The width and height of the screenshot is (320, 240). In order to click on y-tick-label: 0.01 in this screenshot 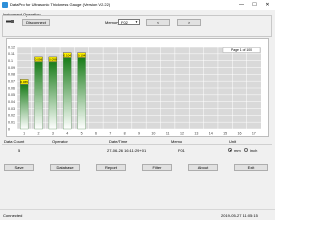, I will do `click(11, 122)`.